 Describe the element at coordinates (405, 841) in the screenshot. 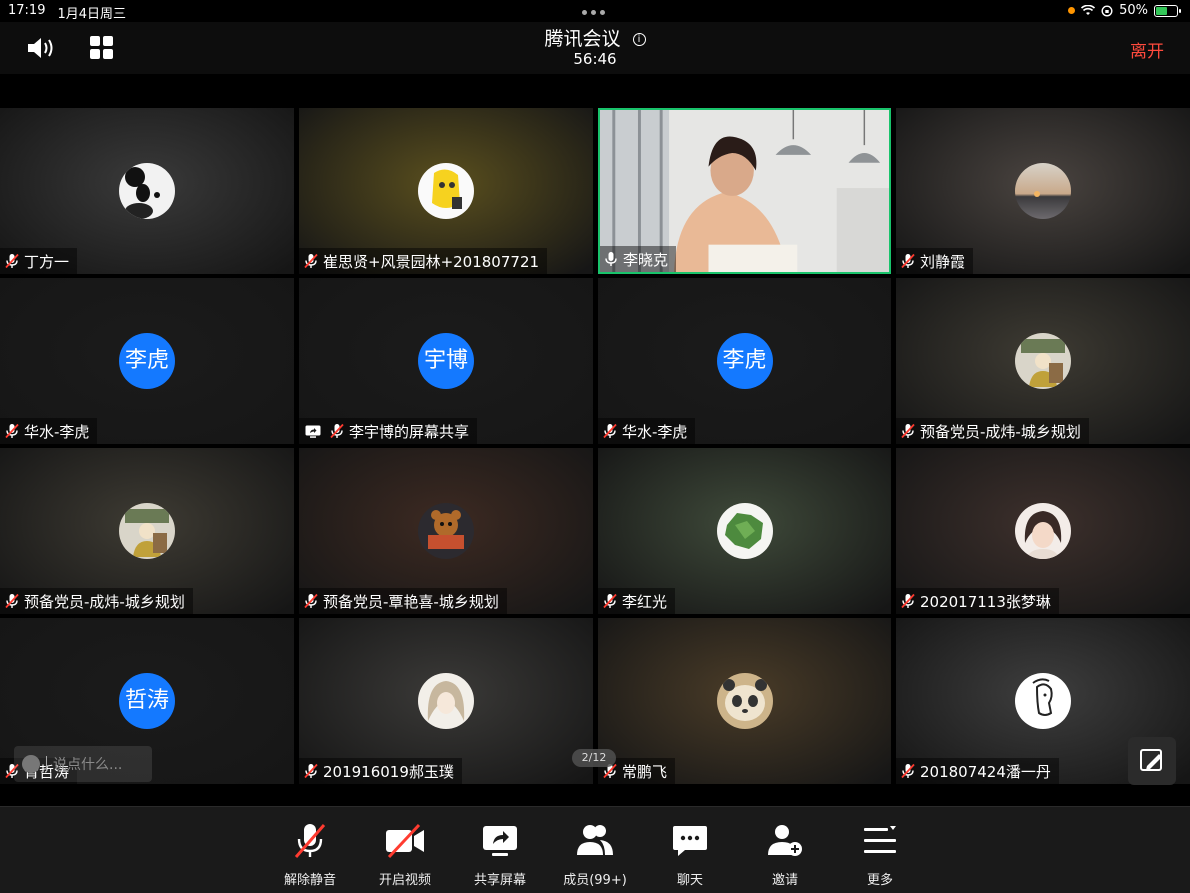

I see `camera-off-icon` at that location.